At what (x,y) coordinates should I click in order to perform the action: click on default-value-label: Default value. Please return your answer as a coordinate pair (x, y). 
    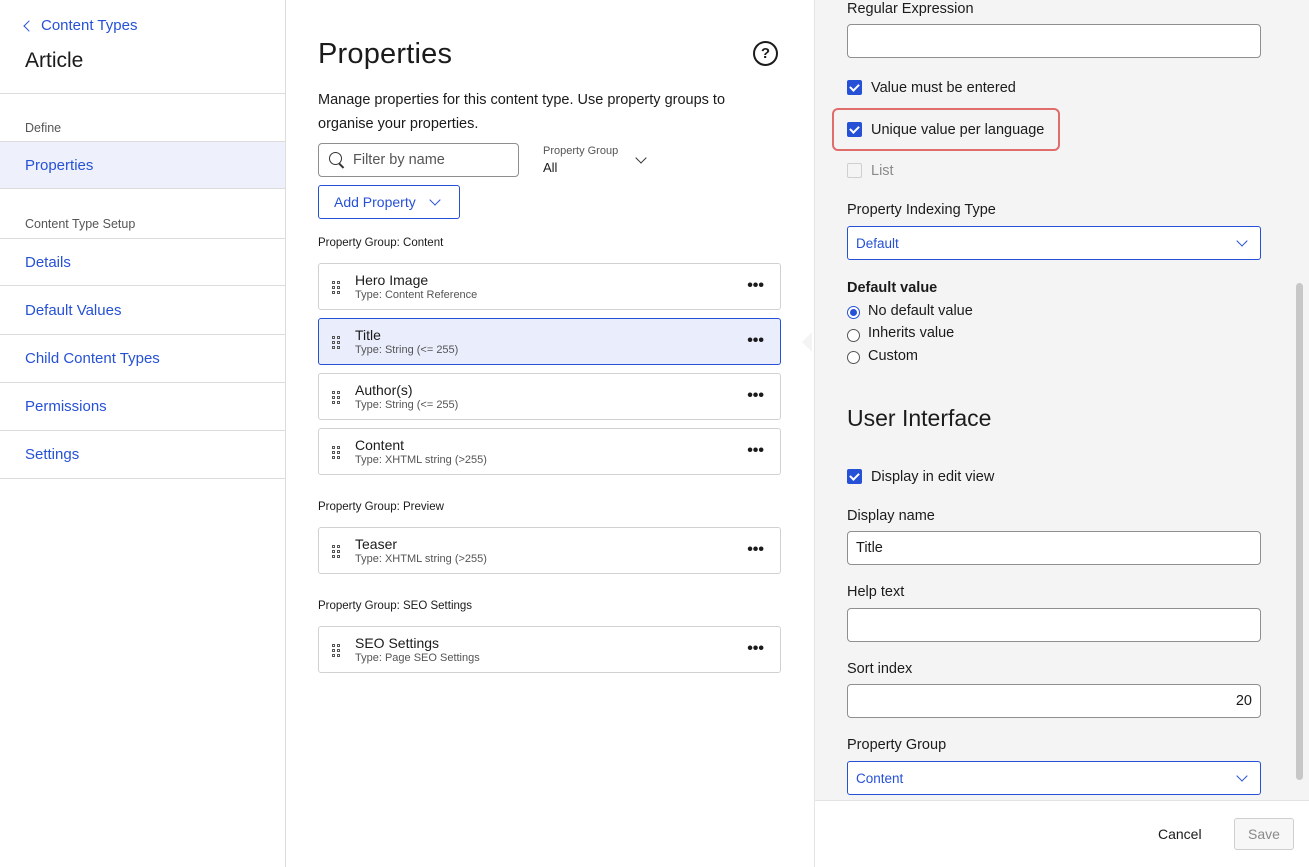
    Looking at the image, I should click on (892, 288).